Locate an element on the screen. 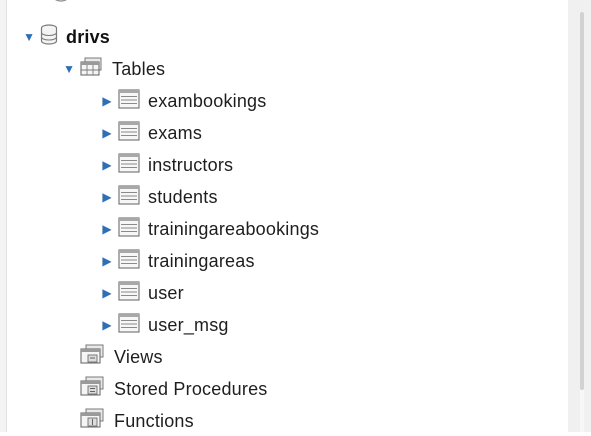 This screenshot has width=591, height=436. table-name: user_msg is located at coordinates (188, 324).